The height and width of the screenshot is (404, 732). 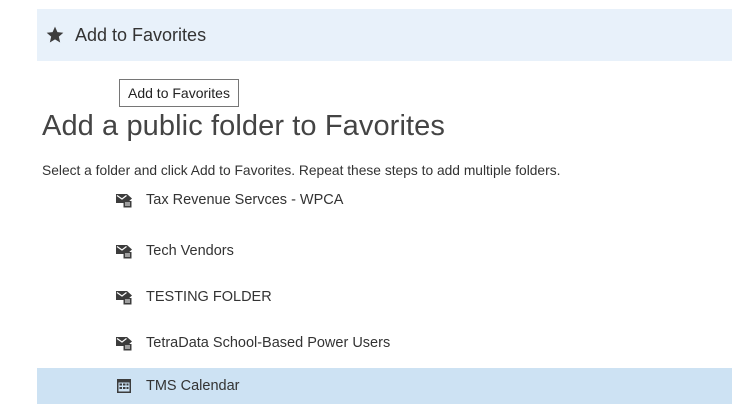 What do you see at coordinates (193, 386) in the screenshot?
I see `folder-name: TMS Calendar` at bounding box center [193, 386].